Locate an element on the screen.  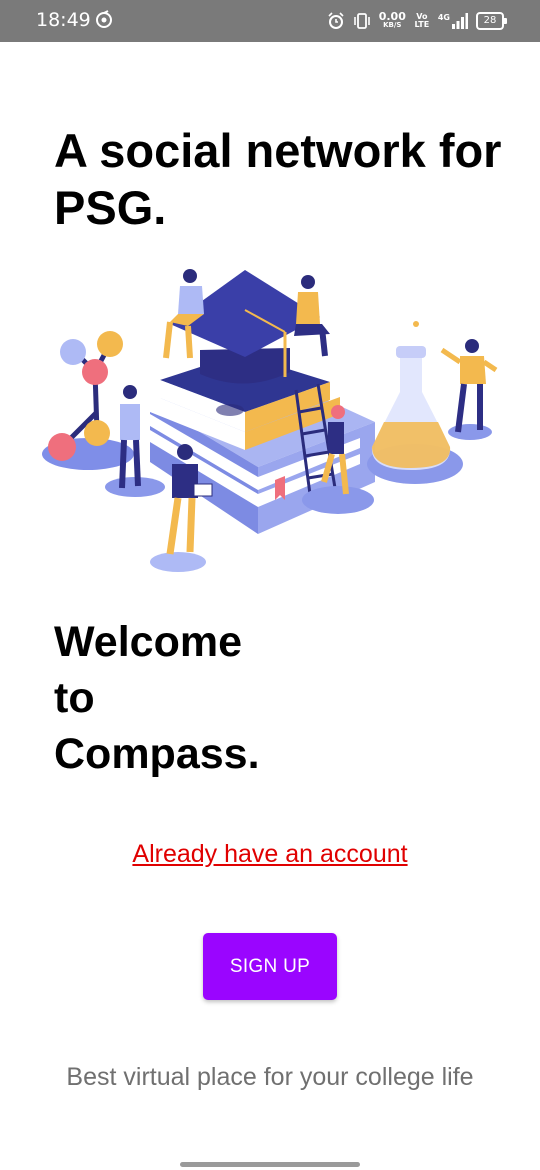
network-speed: 0.00 KB/S is located at coordinates (392, 19).